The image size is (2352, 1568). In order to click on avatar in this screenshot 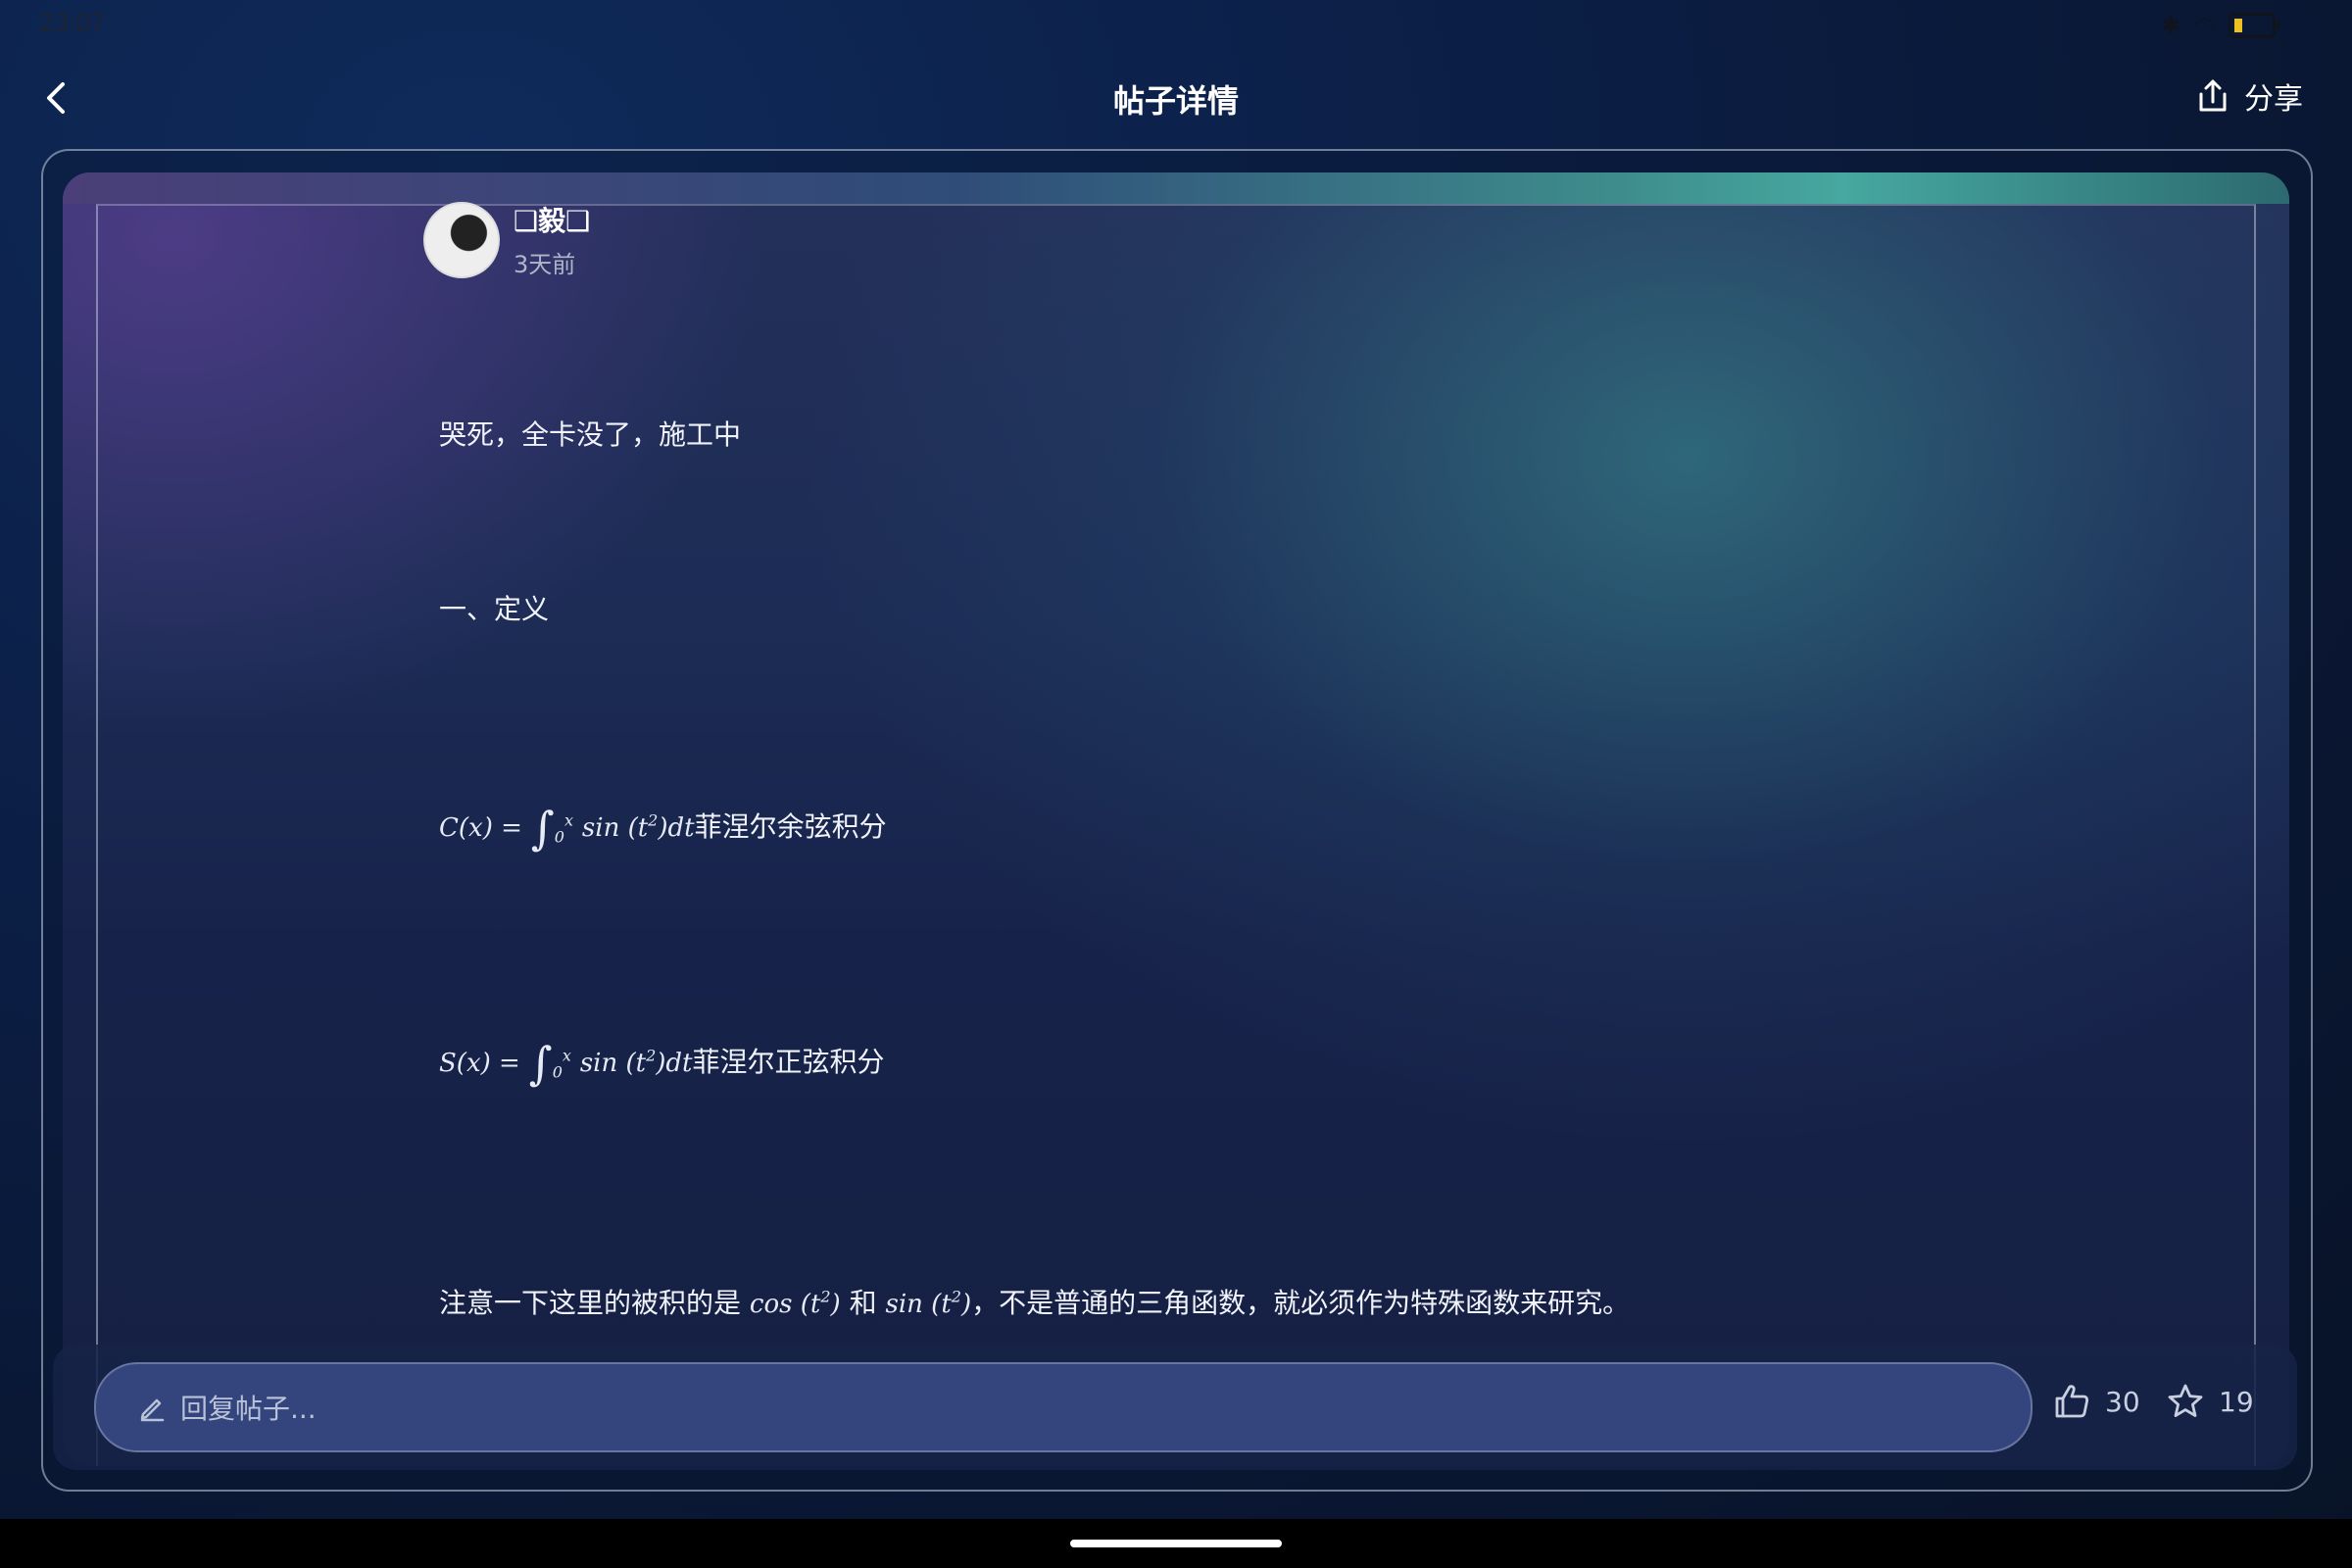, I will do `click(461, 239)`.